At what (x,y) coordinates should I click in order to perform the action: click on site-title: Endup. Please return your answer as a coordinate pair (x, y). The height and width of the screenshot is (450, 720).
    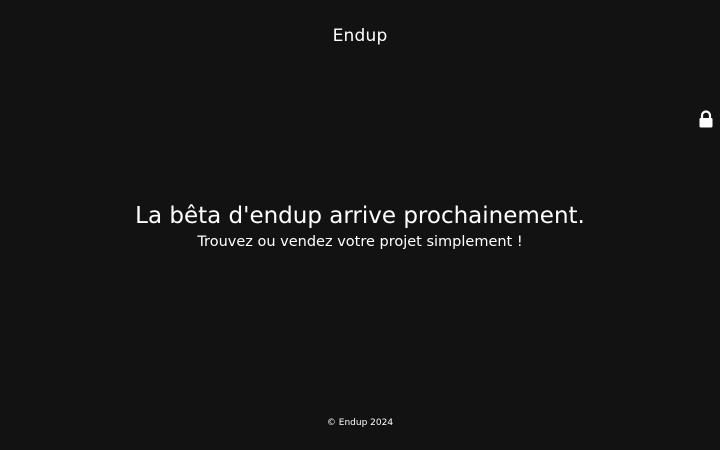
    Looking at the image, I should click on (360, 36).